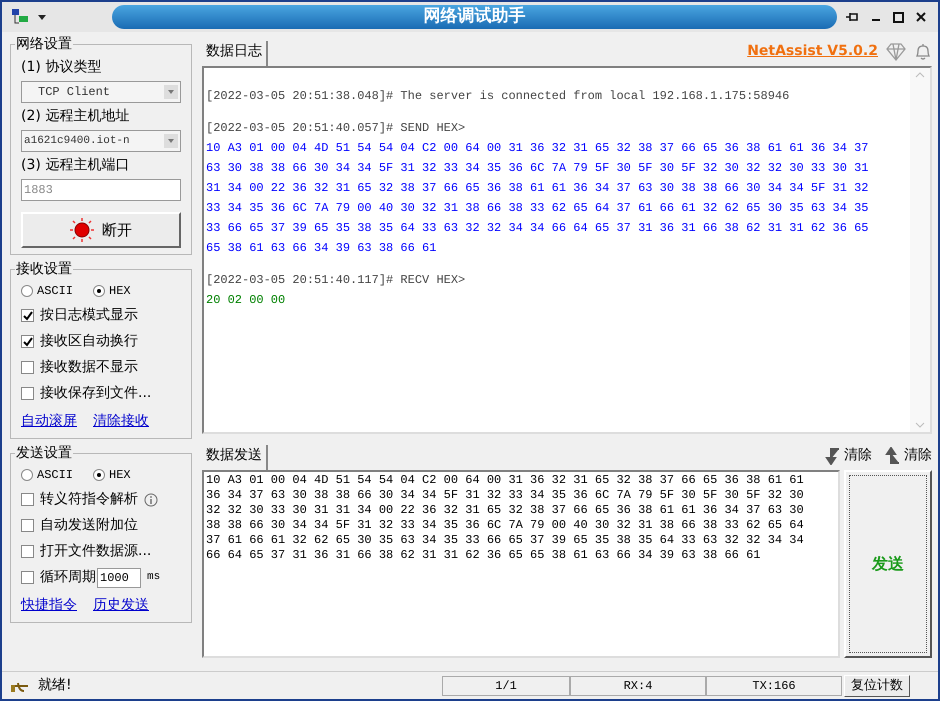 The width and height of the screenshot is (940, 701). I want to click on disconnect-button: 断开, so click(101, 230).